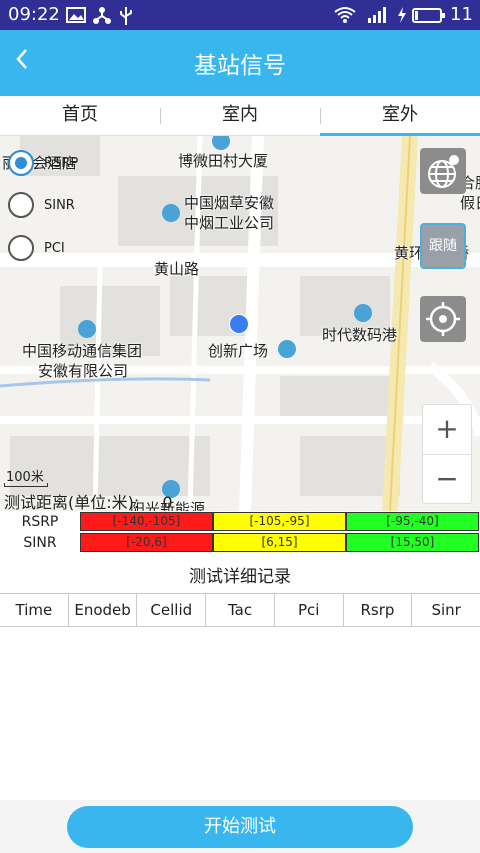  I want to click on map-label-bowei: 博微田村大厦, so click(223, 161).